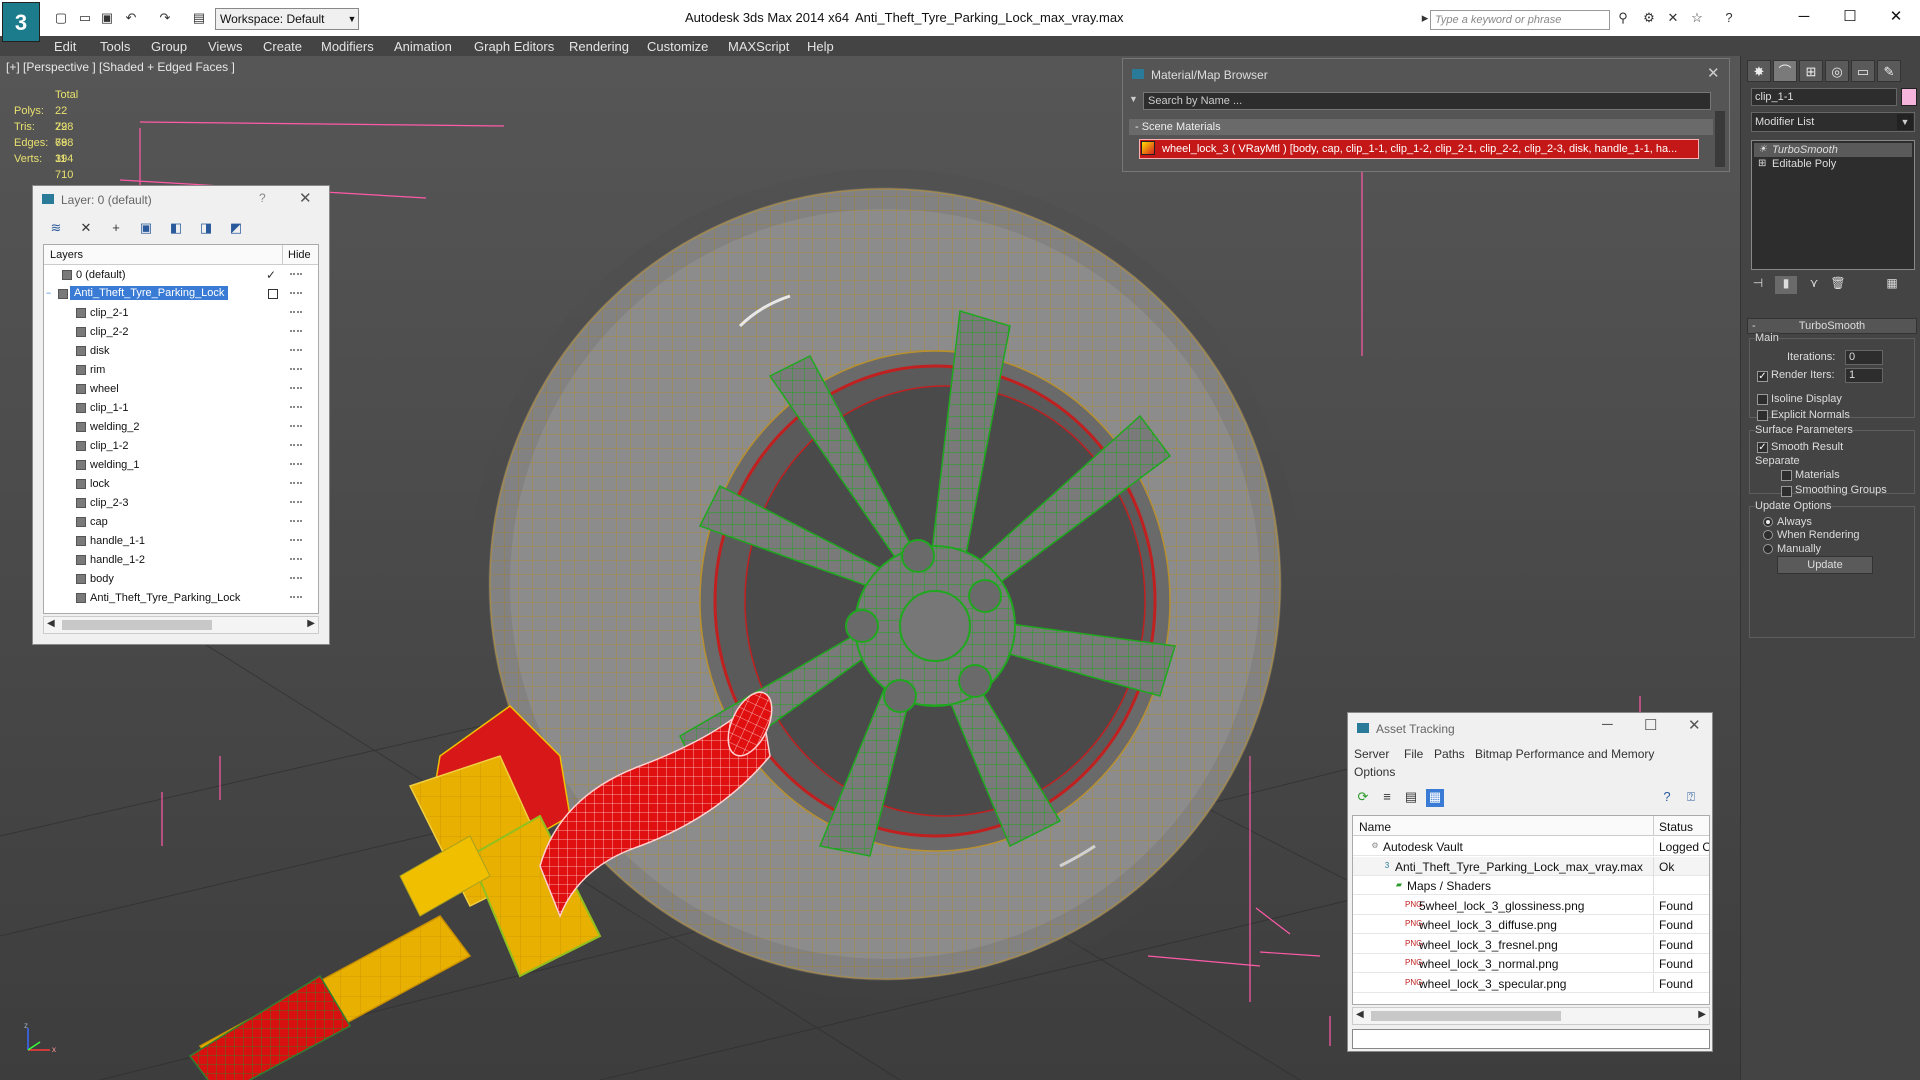  I want to click on layer-row: lock, so click(181, 484).